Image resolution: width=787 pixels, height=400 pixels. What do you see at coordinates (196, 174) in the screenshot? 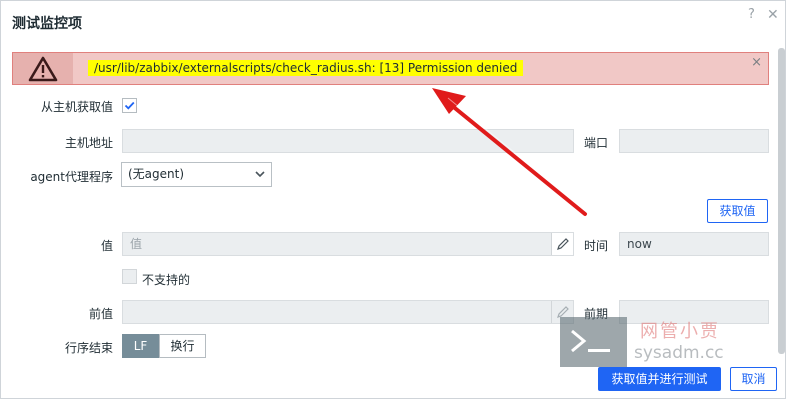
I see `proxy-select: (无agent)` at bounding box center [196, 174].